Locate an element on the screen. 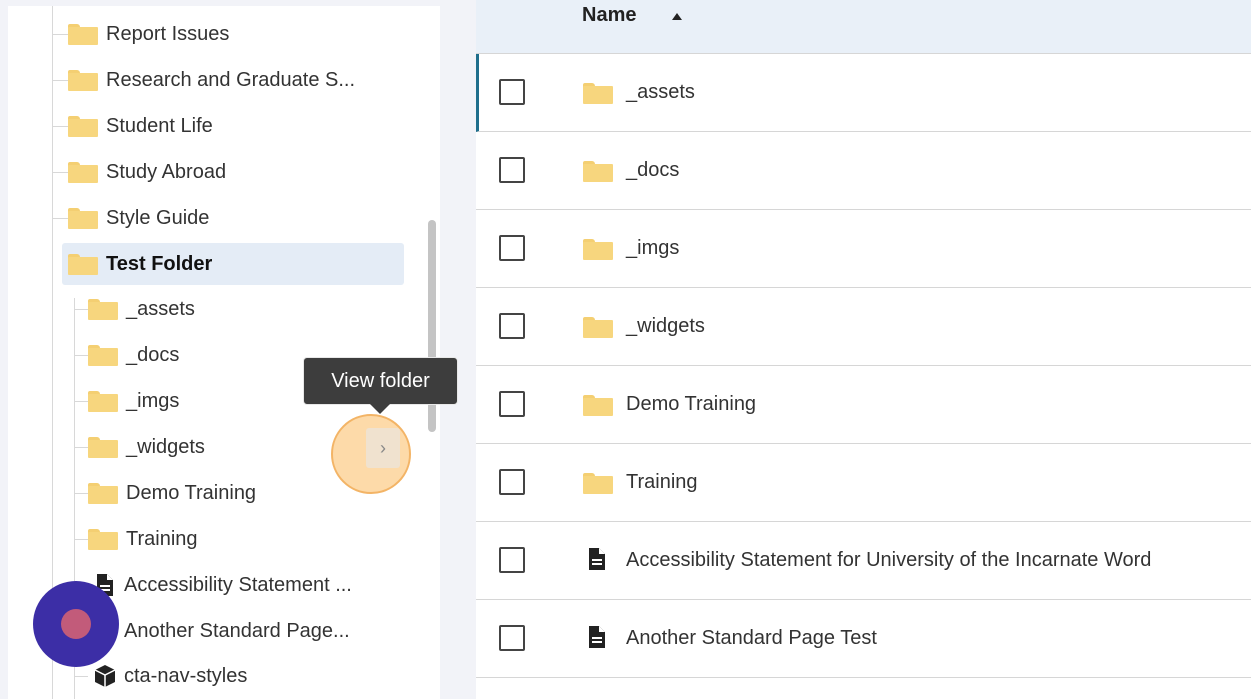  row-label: Training is located at coordinates (662, 482).